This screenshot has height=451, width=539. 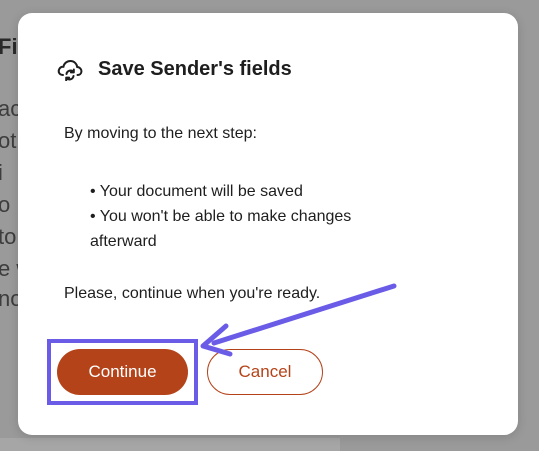 I want to click on bullet-item: • Your document will be saved, so click(x=196, y=191).